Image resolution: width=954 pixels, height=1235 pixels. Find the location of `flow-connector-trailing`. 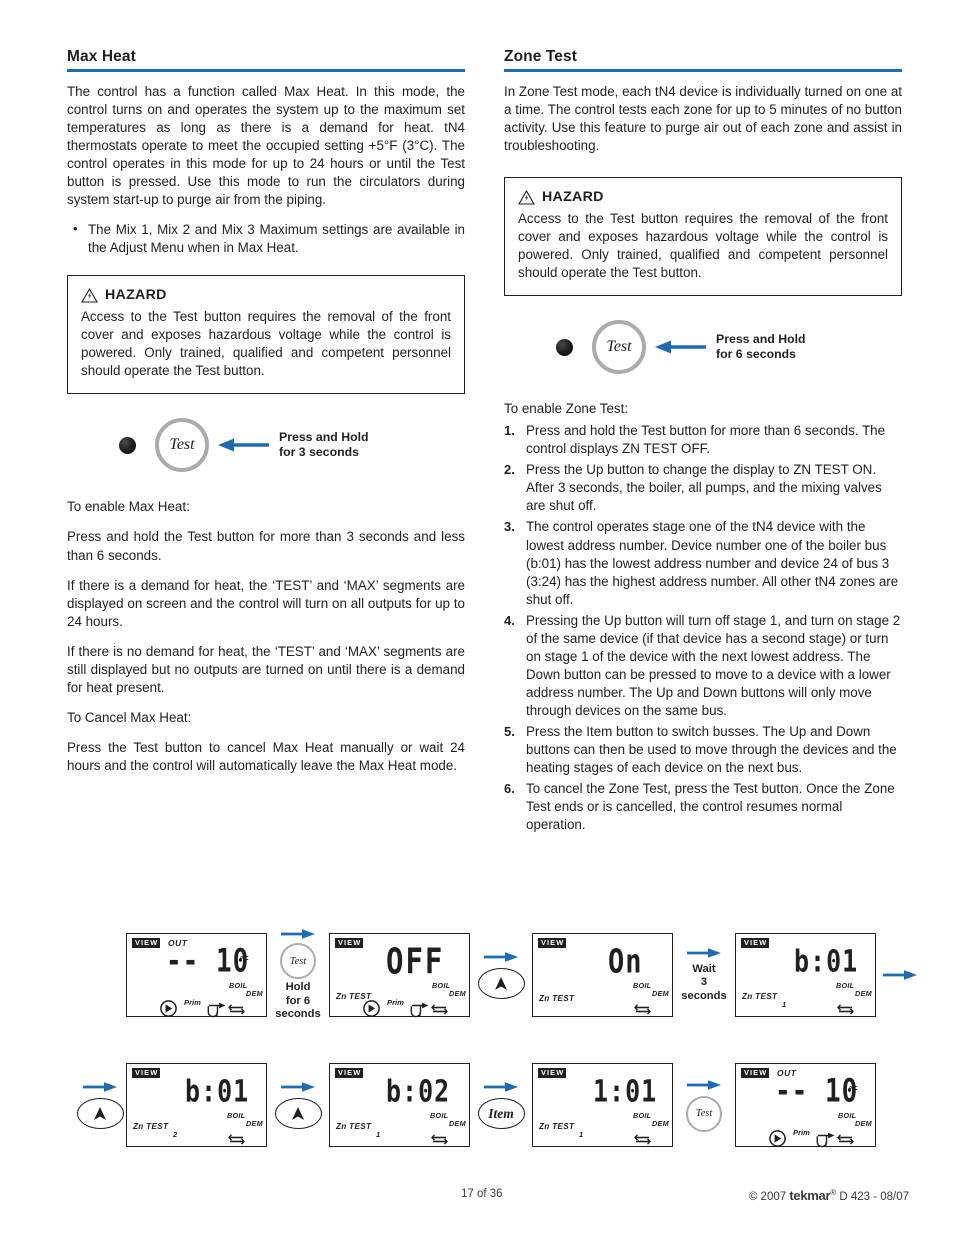

flow-connector-trailing is located at coordinates (900, 975).